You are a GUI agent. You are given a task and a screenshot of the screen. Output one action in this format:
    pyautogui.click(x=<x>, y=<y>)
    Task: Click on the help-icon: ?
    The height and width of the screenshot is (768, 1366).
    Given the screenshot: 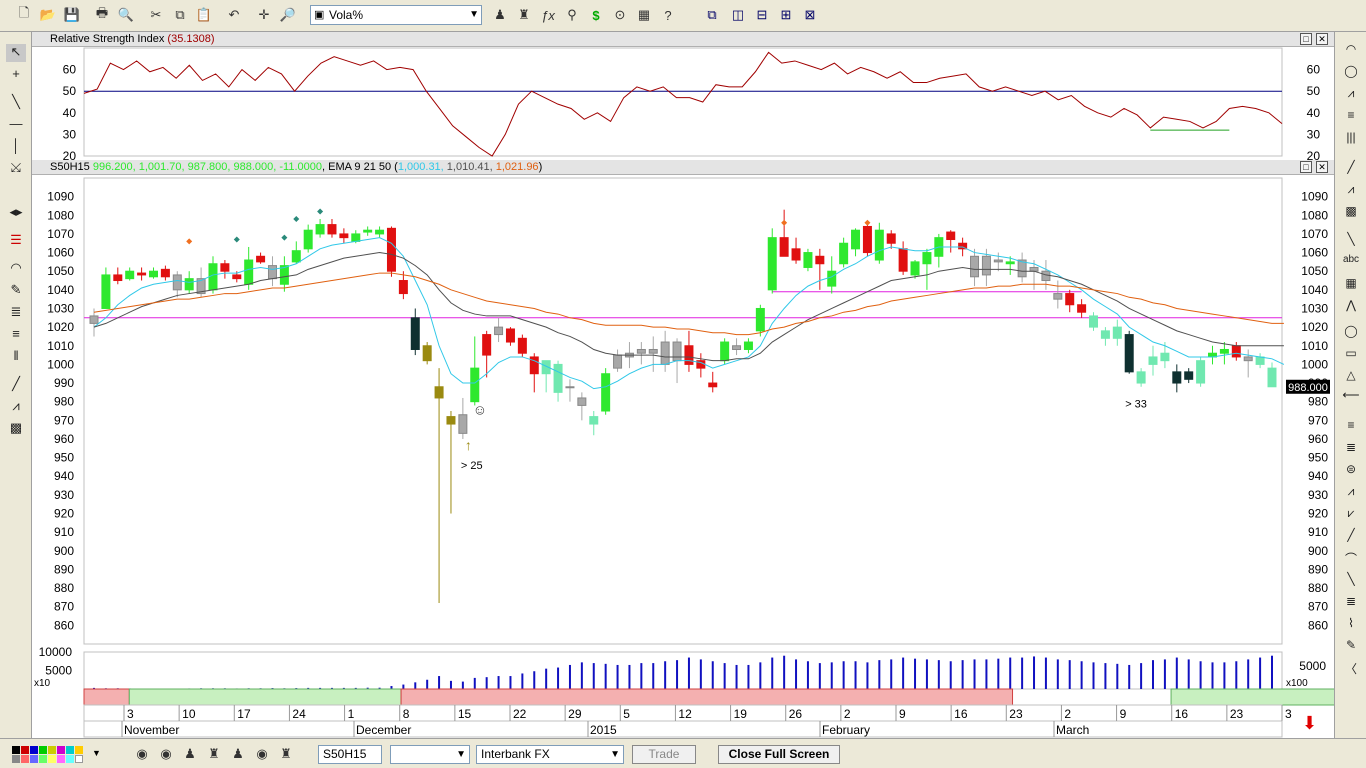 What is the action you would take?
    pyautogui.click(x=668, y=15)
    